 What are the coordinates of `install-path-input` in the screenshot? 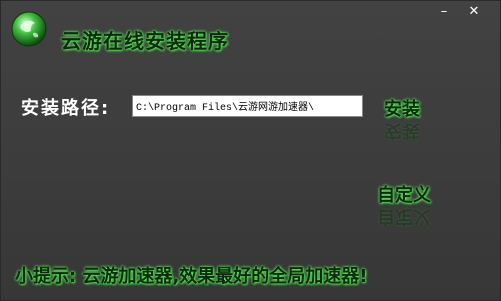 It's located at (247, 106).